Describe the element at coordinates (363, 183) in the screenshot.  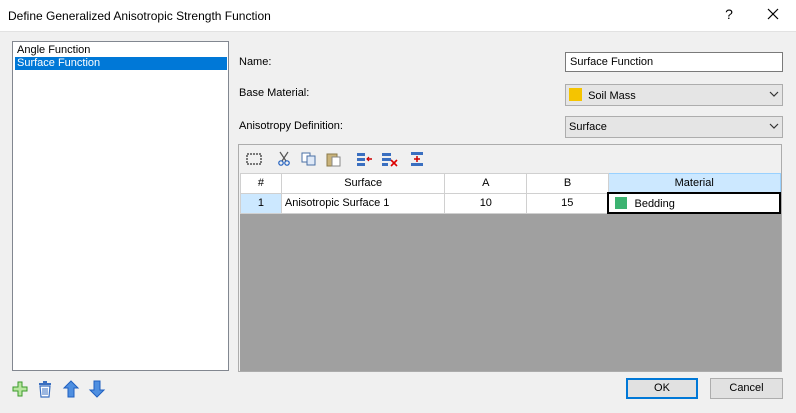
I see `column-header-surface: Surface` at that location.